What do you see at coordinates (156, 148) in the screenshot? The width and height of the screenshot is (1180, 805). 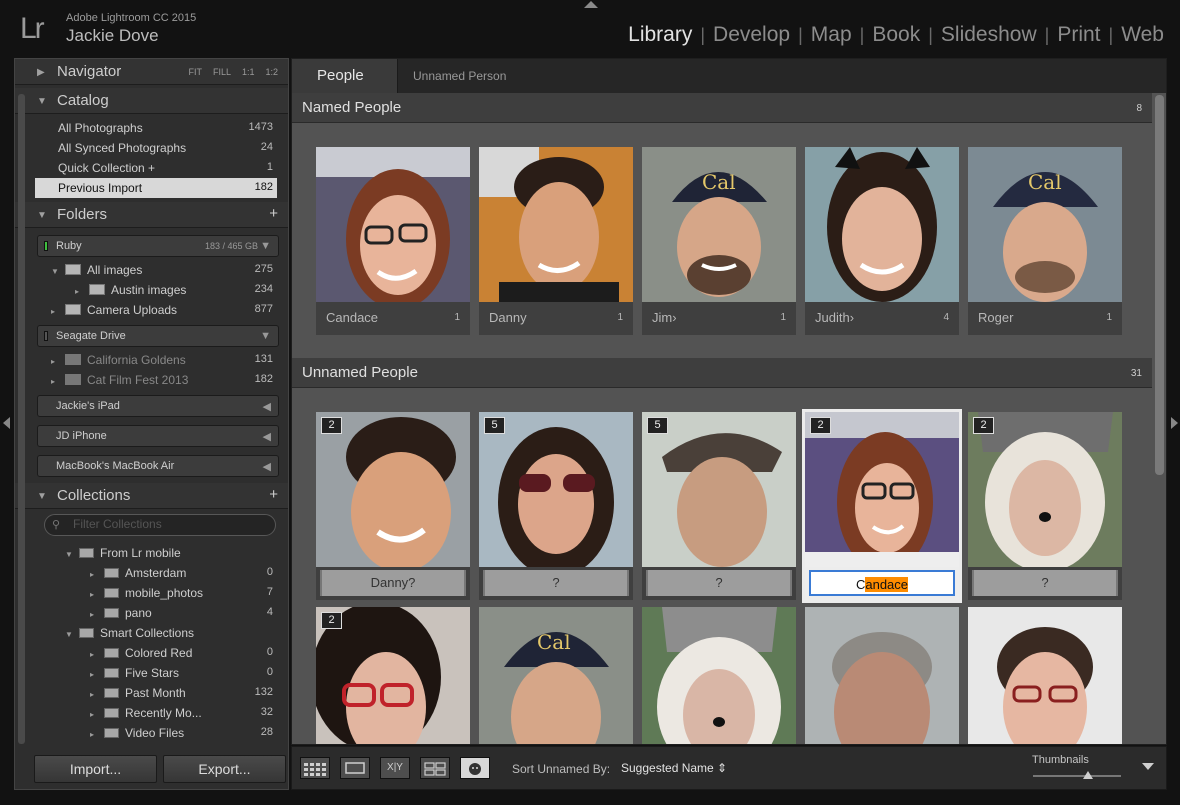 I see `catalog-item: All Synced Photographs 24` at bounding box center [156, 148].